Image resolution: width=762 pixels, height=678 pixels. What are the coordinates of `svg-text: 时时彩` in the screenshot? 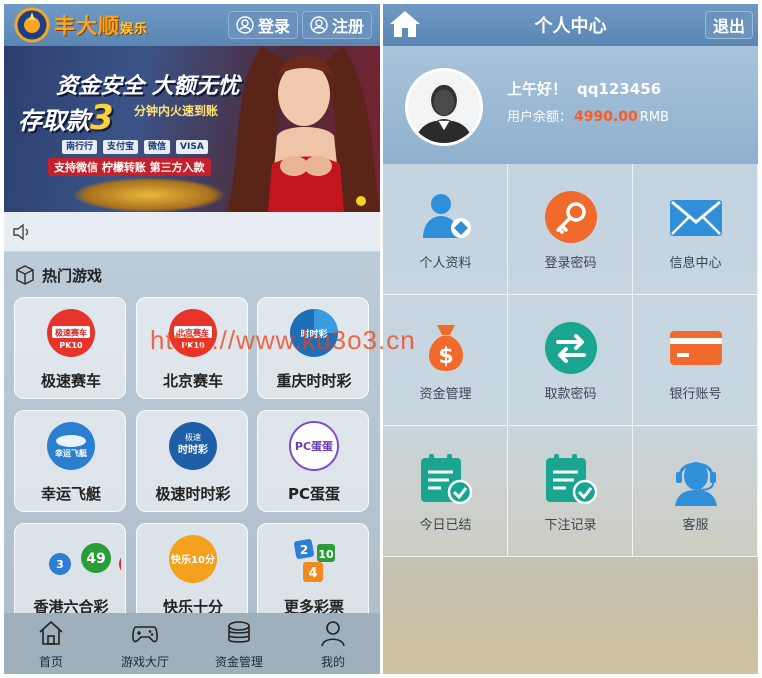 It's located at (193, 449).